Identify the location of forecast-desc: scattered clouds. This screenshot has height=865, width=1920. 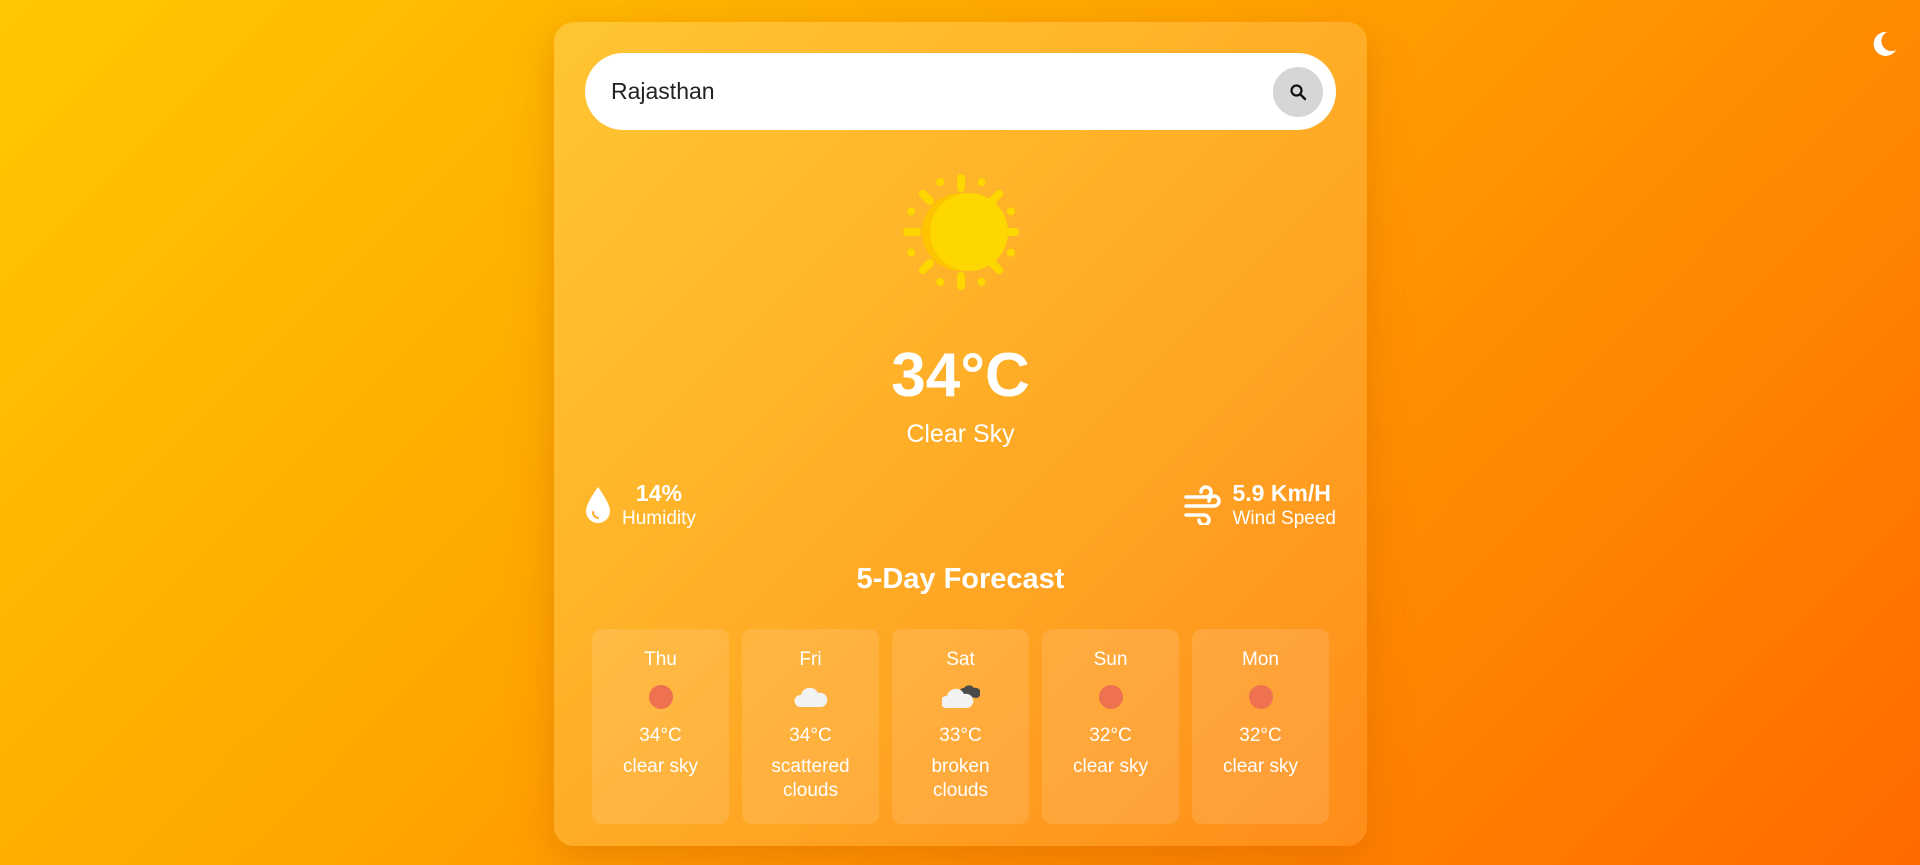
(810, 778).